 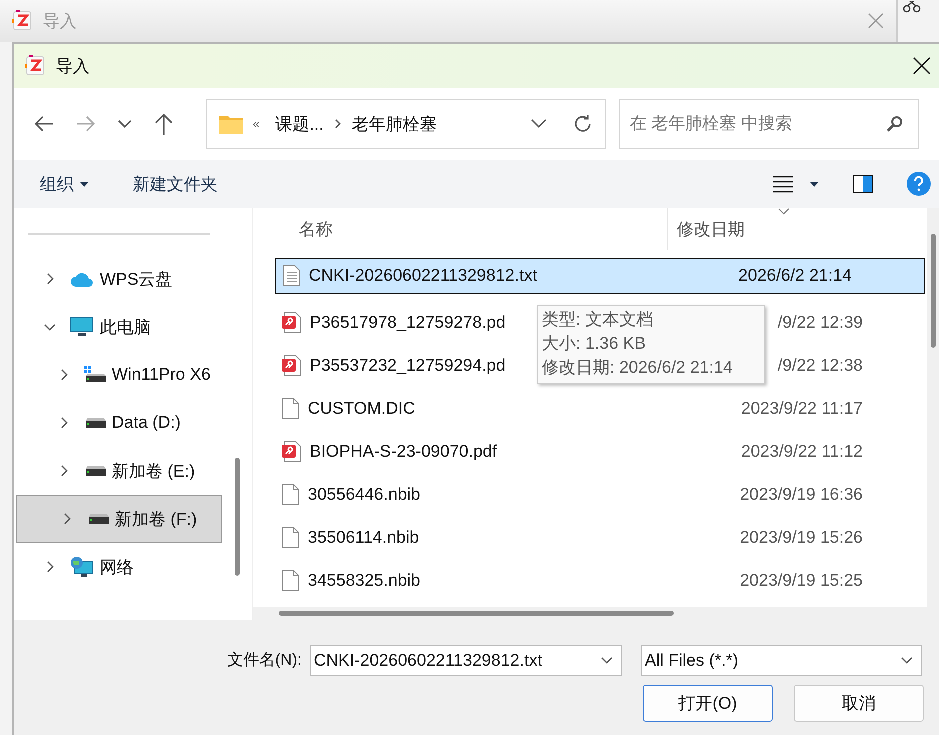 I want to click on open-button: 打开(O), so click(x=708, y=703).